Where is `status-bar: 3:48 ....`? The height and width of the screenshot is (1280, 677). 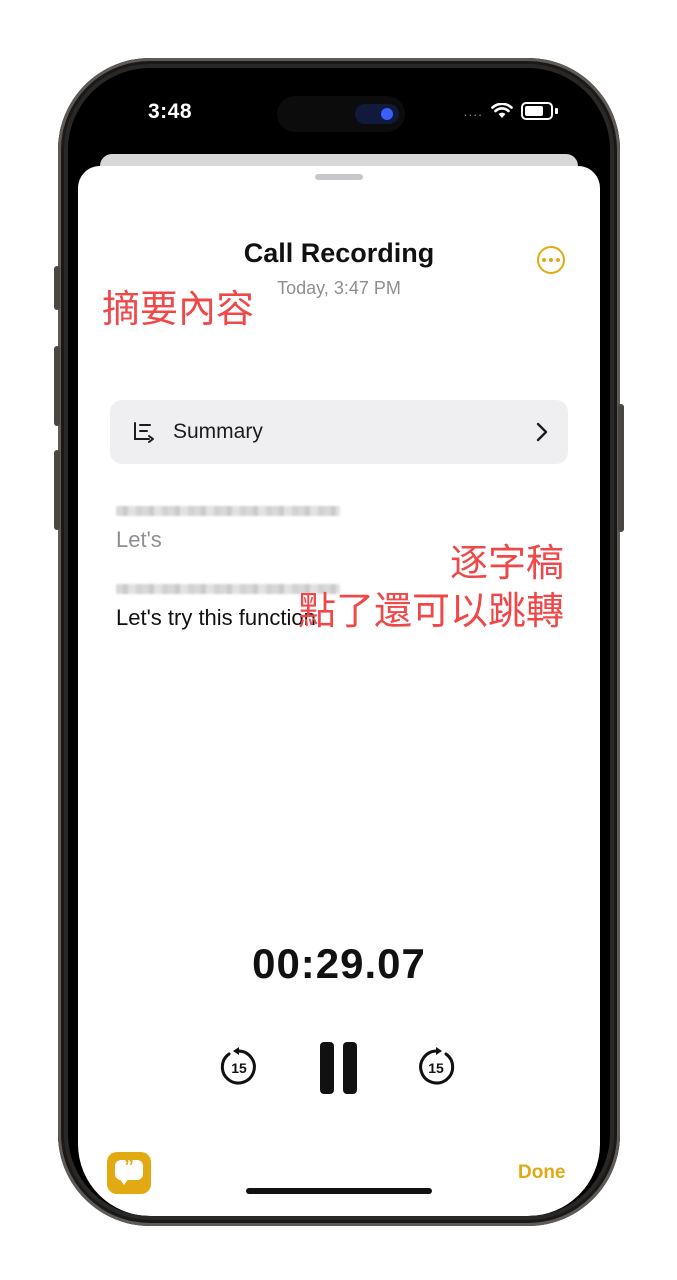
status-bar: 3:48 .... is located at coordinates (339, 113).